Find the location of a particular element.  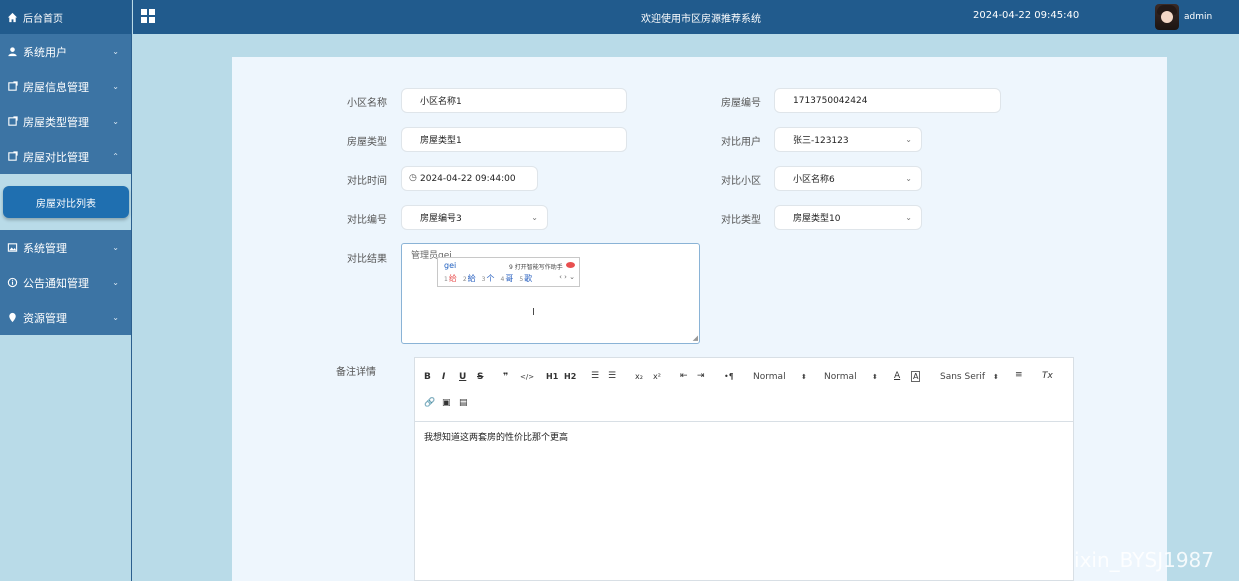

sidebar-item-house-compare: 房屋对比管理 ⌃ is located at coordinates (65, 156).